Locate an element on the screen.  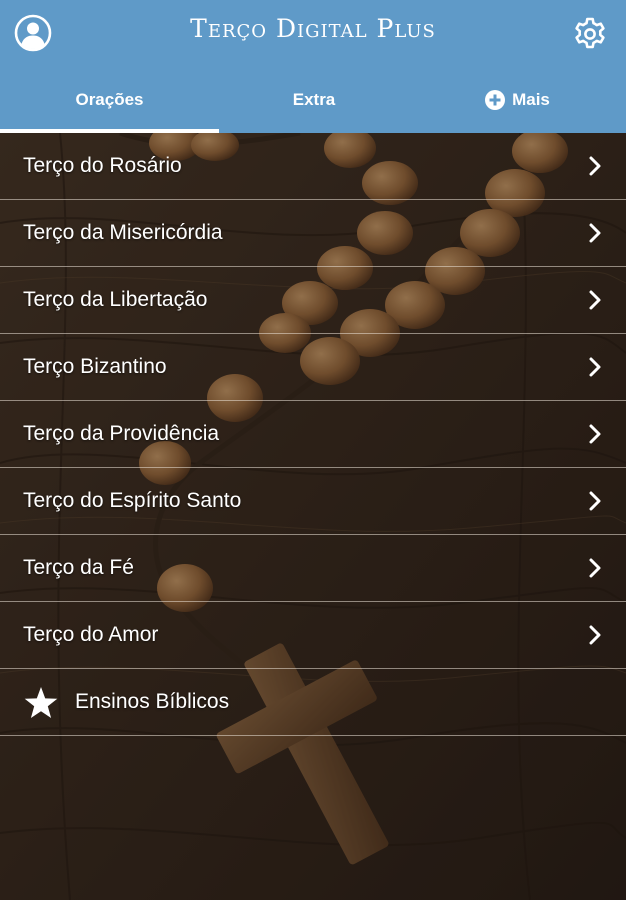
tab-bar: Orações Extra Mais is located at coordinates (313, 99).